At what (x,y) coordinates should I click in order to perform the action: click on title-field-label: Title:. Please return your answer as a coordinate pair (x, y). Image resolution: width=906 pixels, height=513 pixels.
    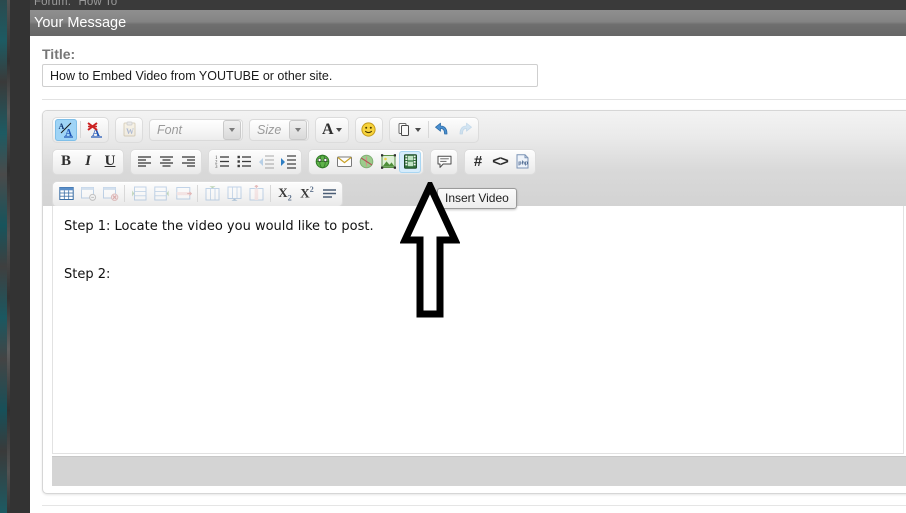
    Looking at the image, I should click on (59, 54).